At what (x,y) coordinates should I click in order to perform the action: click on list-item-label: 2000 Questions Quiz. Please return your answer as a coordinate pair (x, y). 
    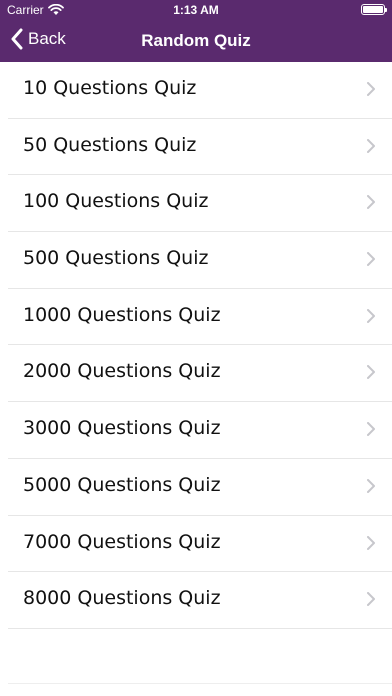
    Looking at the image, I should click on (122, 371).